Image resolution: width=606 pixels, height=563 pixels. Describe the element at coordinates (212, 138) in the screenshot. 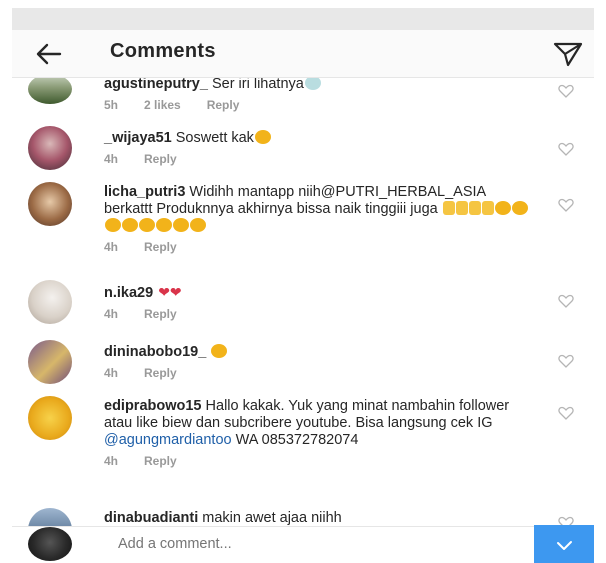

I see `comment-text: Soswett kak` at that location.